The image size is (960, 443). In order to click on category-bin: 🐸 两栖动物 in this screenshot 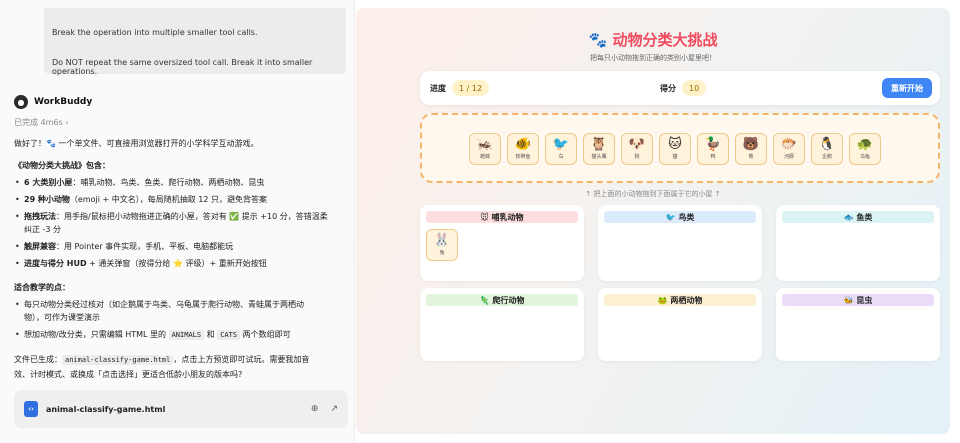, I will do `click(680, 324)`.